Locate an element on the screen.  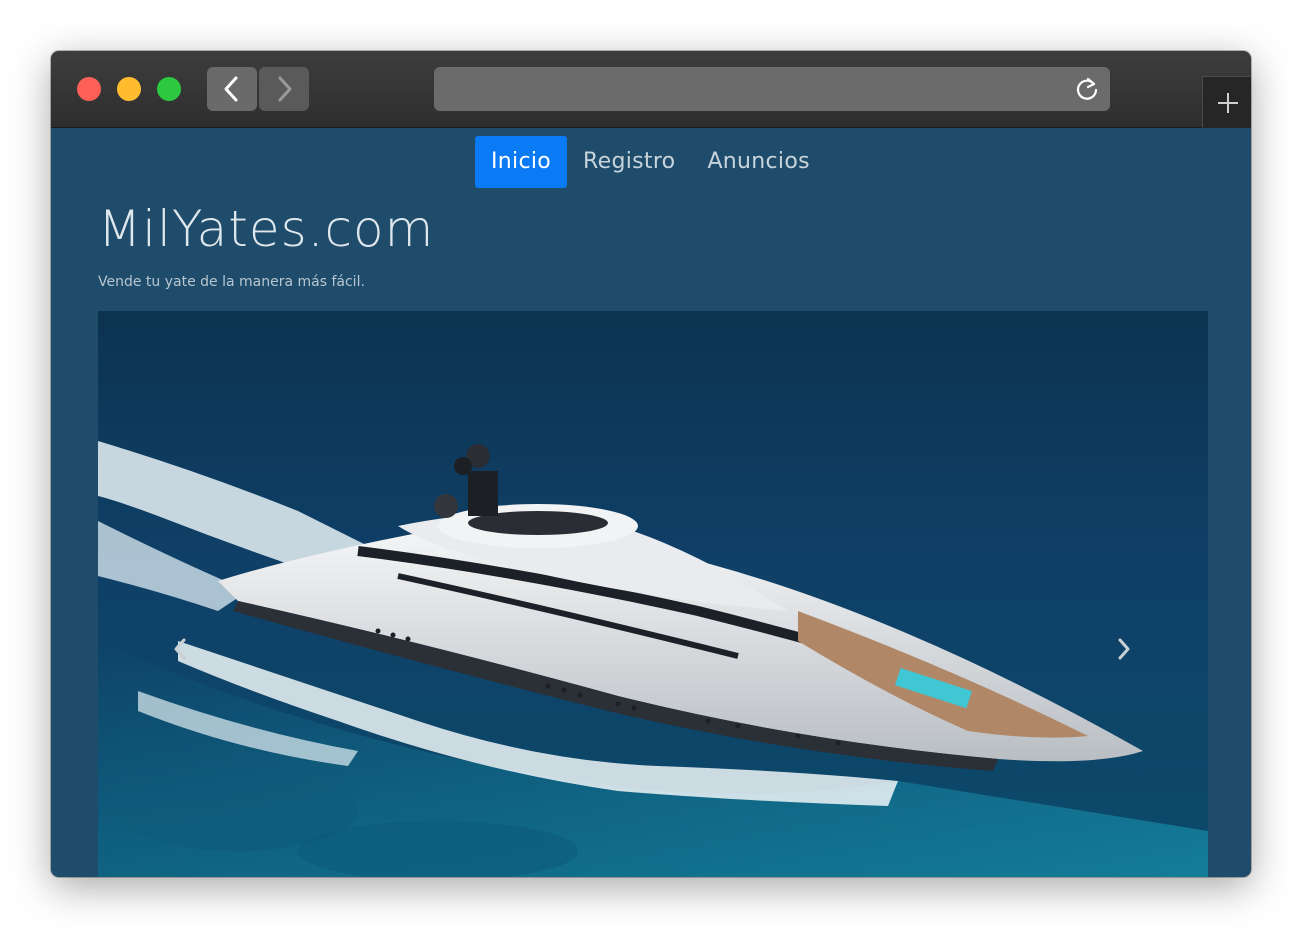
nav-item-registro: Registro is located at coordinates (629, 162).